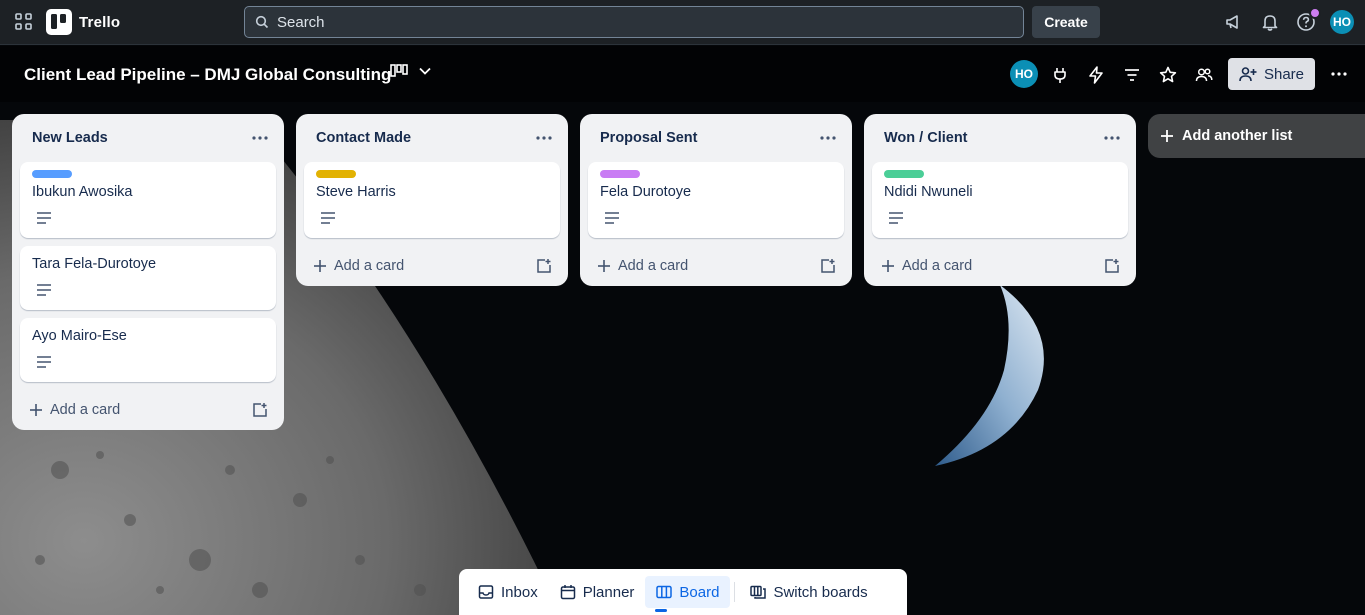  Describe the element at coordinates (82, 192) in the screenshot. I see `card-title: Ibukun Awosika` at that location.